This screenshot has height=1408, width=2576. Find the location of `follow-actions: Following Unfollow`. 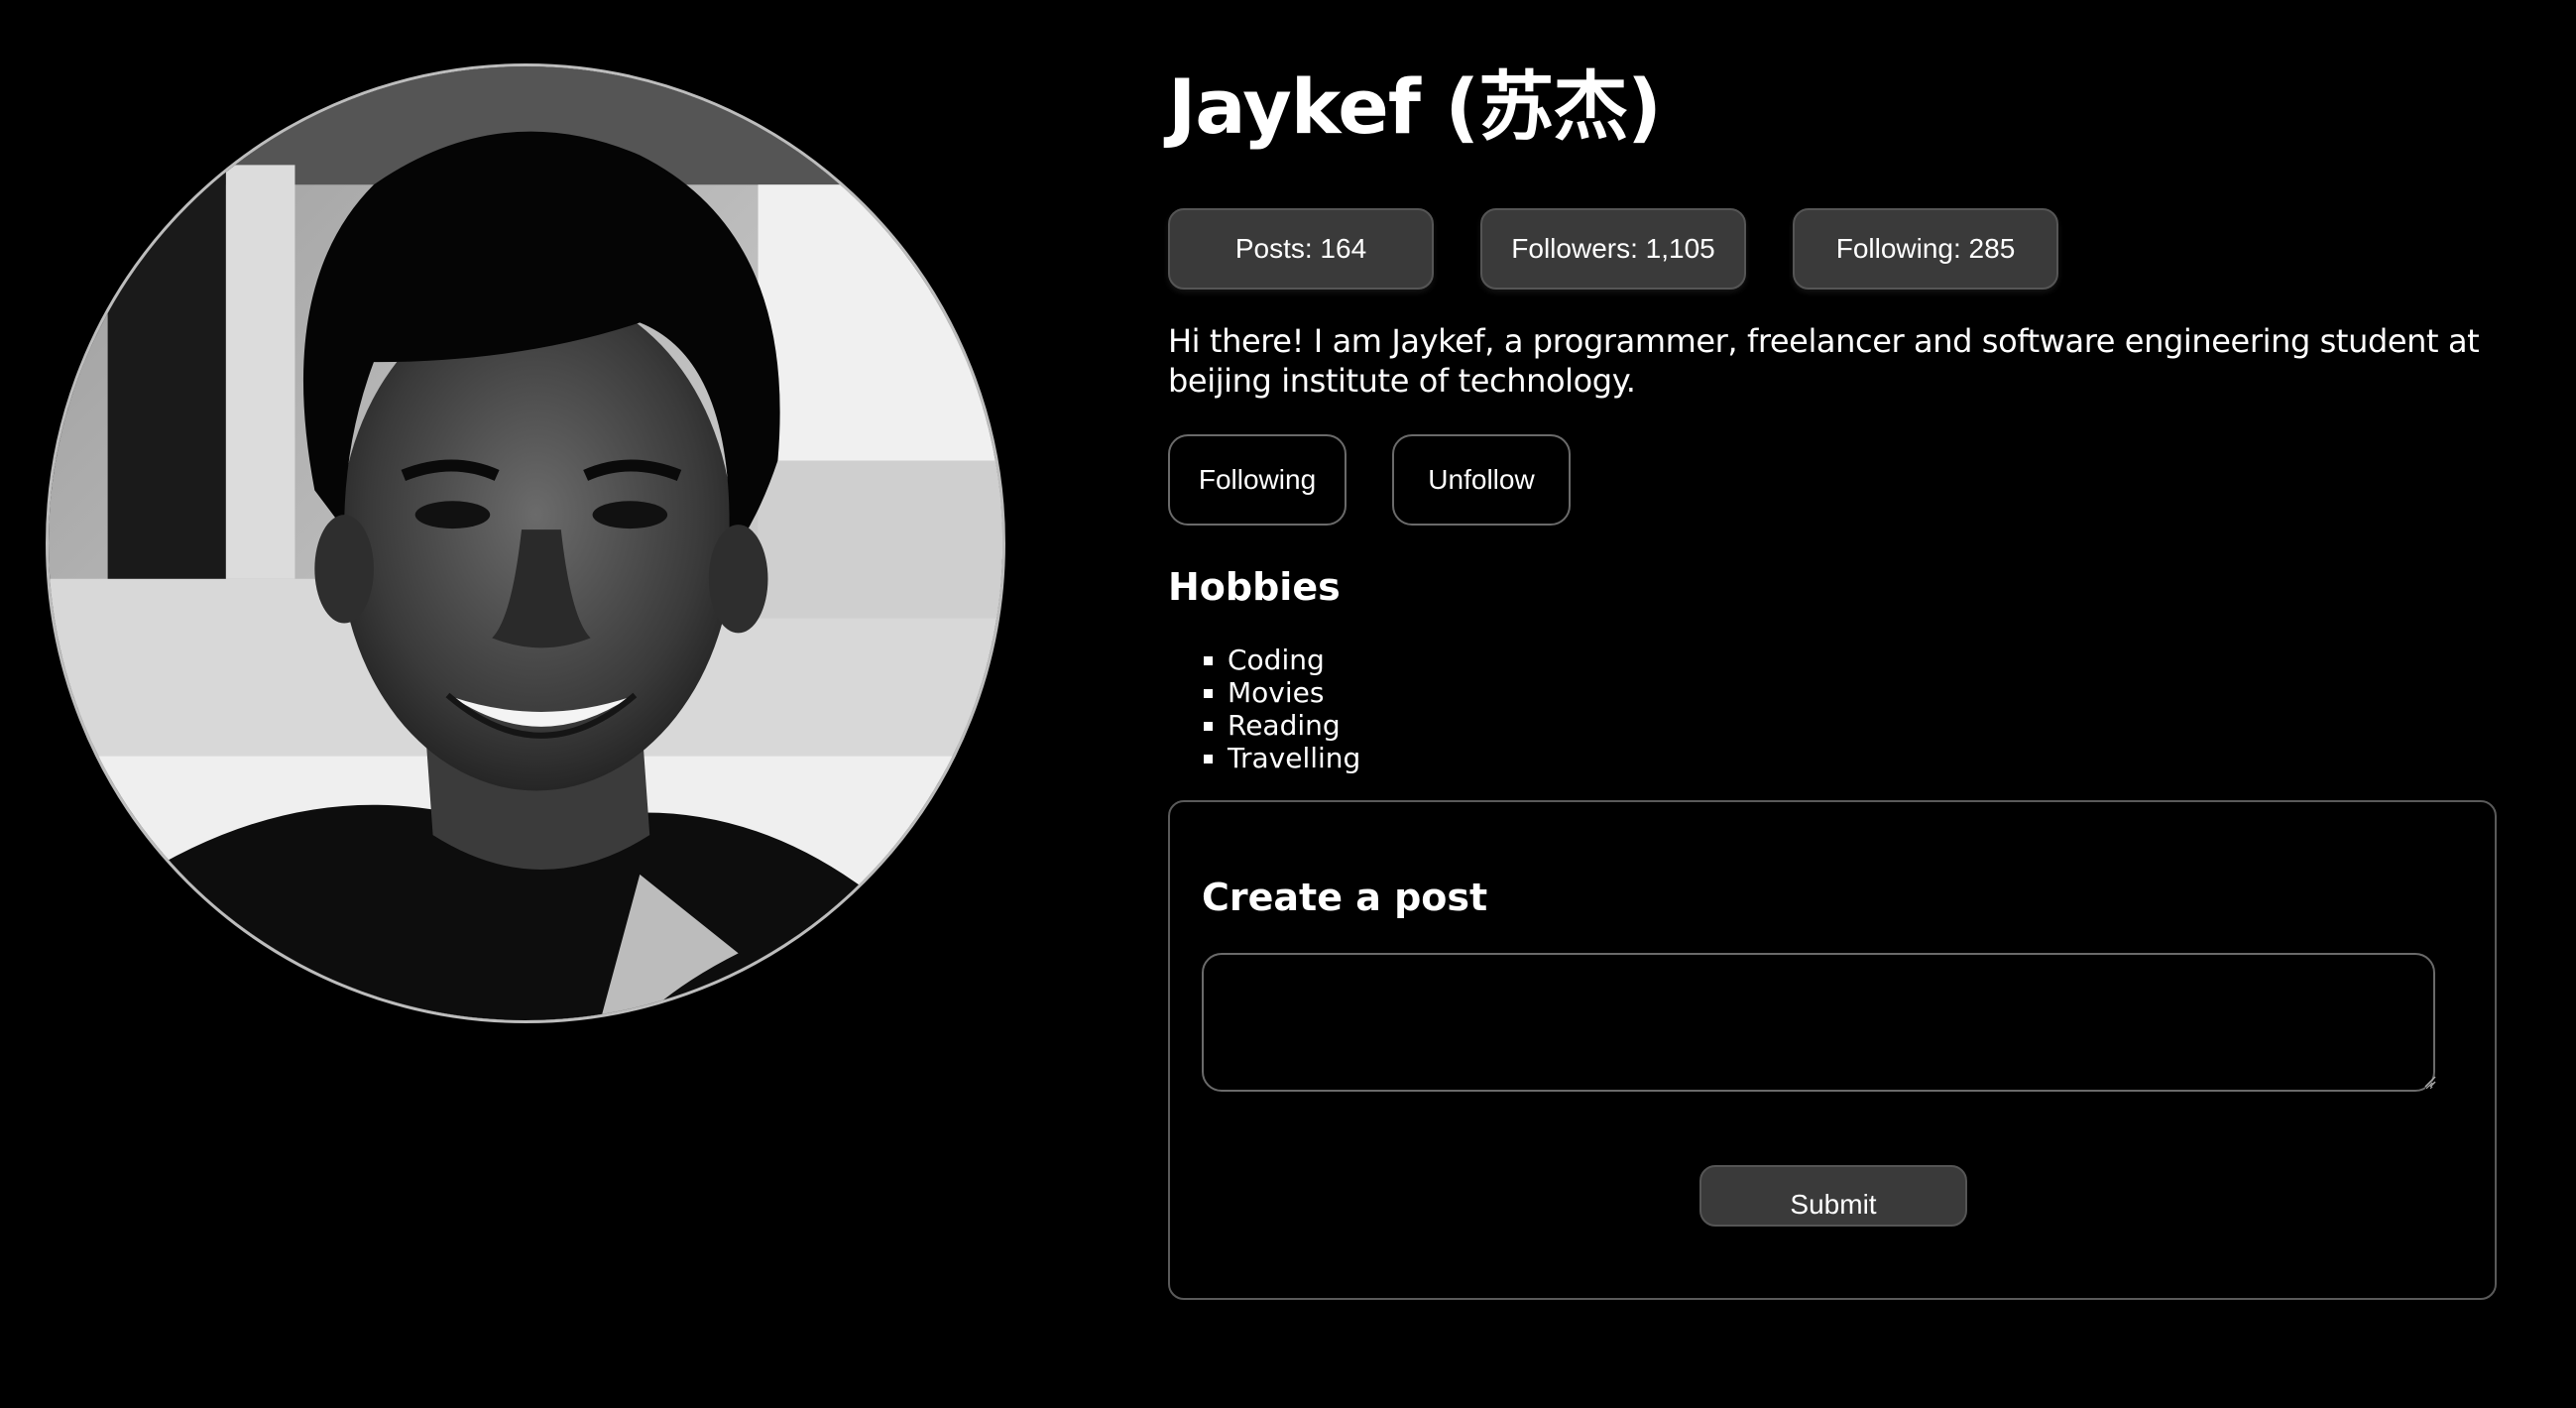

follow-actions: Following Unfollow is located at coordinates (1392, 480).